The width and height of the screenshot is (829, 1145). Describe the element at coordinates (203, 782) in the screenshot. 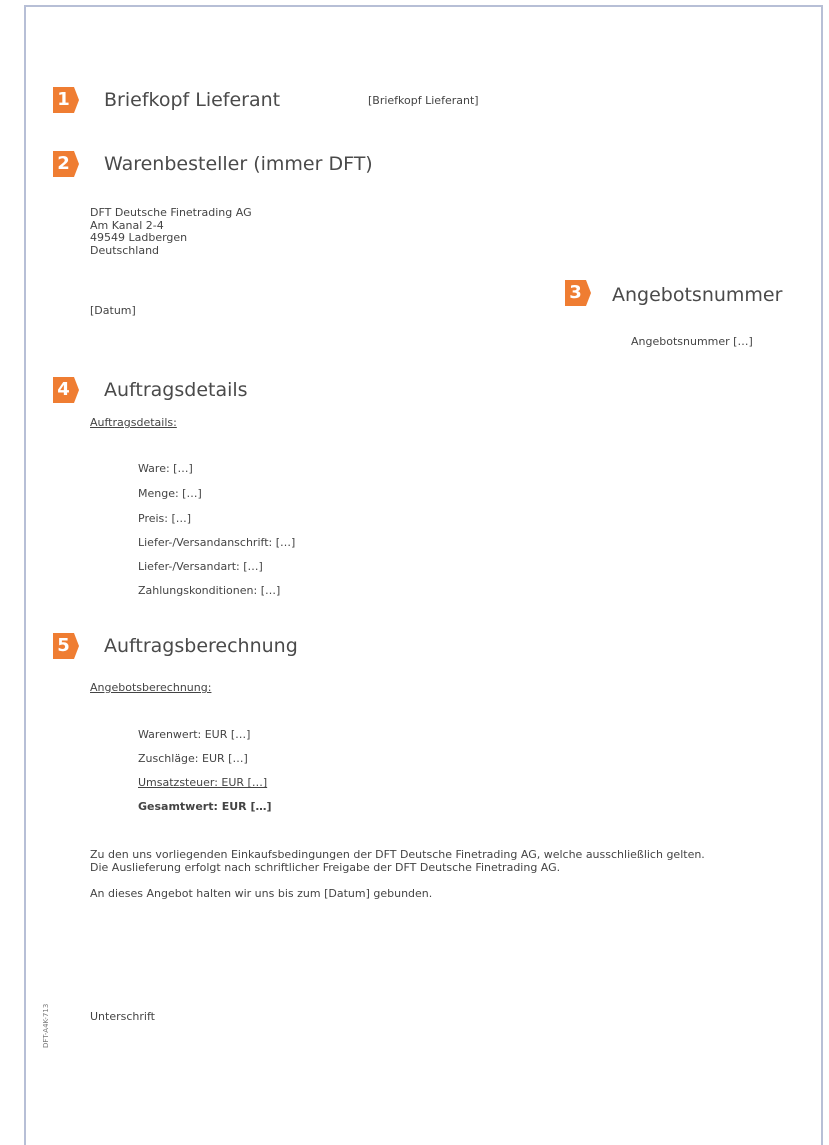

I see `calculation-item: Umsatzsteuer: EUR […]` at that location.